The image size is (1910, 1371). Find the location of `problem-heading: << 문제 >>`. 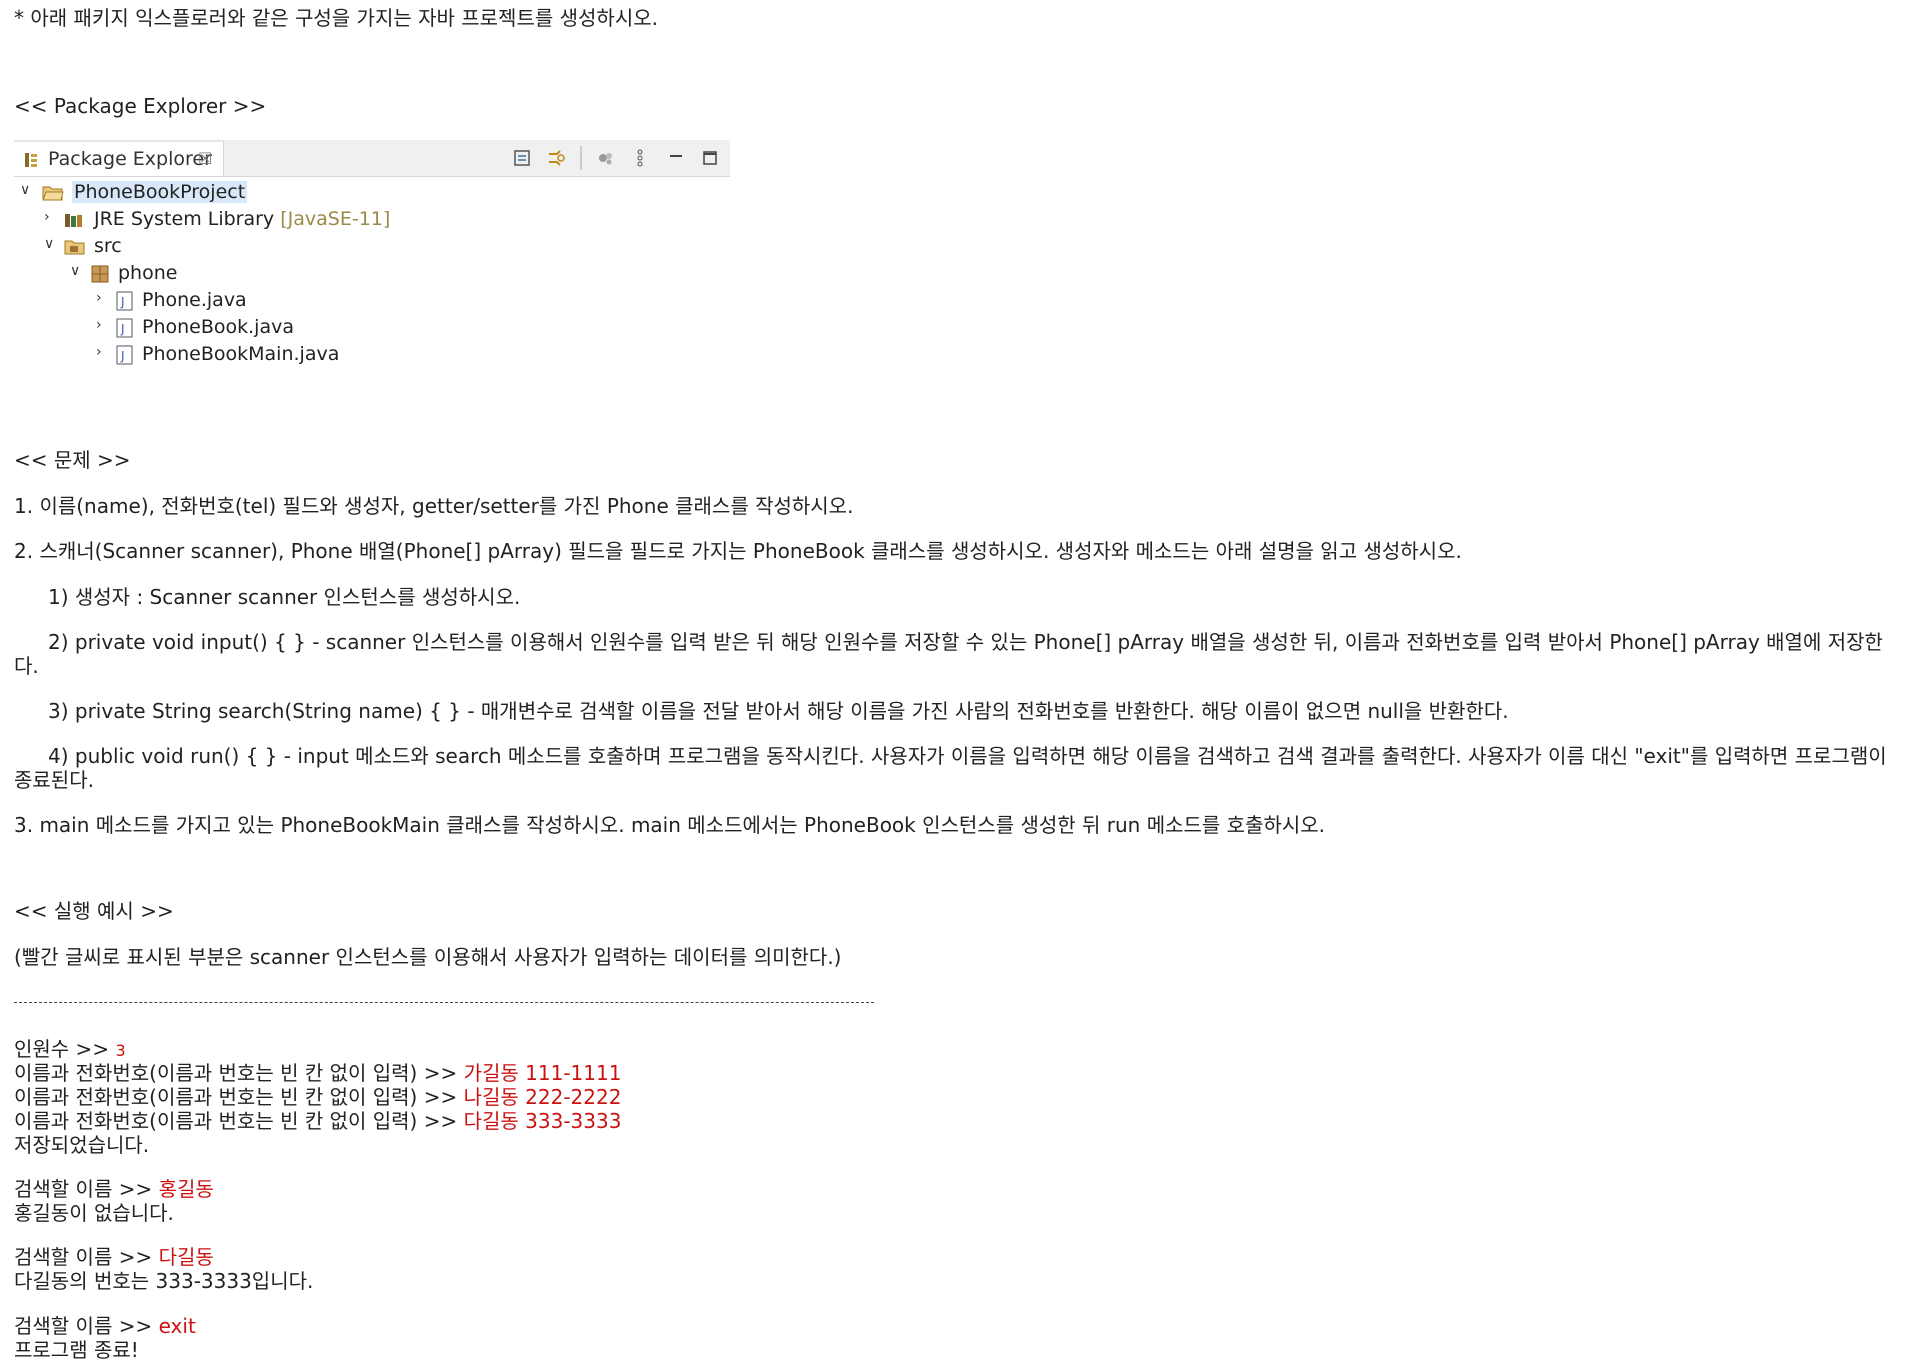

problem-heading: << 문제 >> is located at coordinates (72, 460).